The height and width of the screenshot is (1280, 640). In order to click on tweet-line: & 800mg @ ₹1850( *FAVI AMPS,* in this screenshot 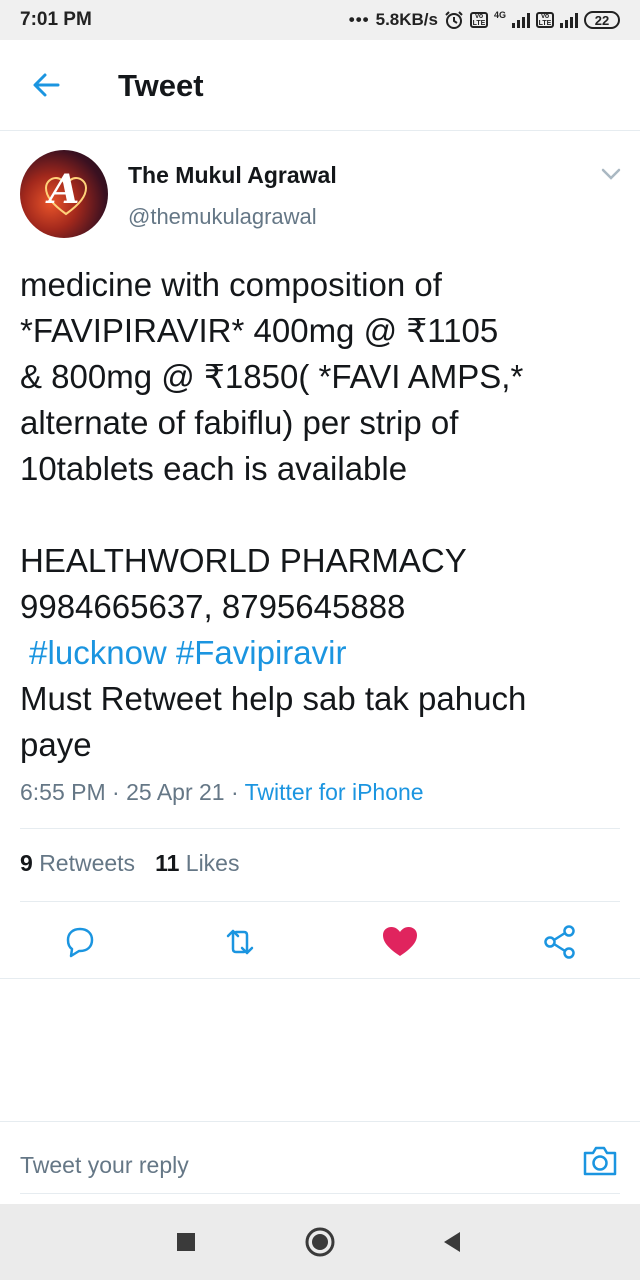, I will do `click(272, 376)`.